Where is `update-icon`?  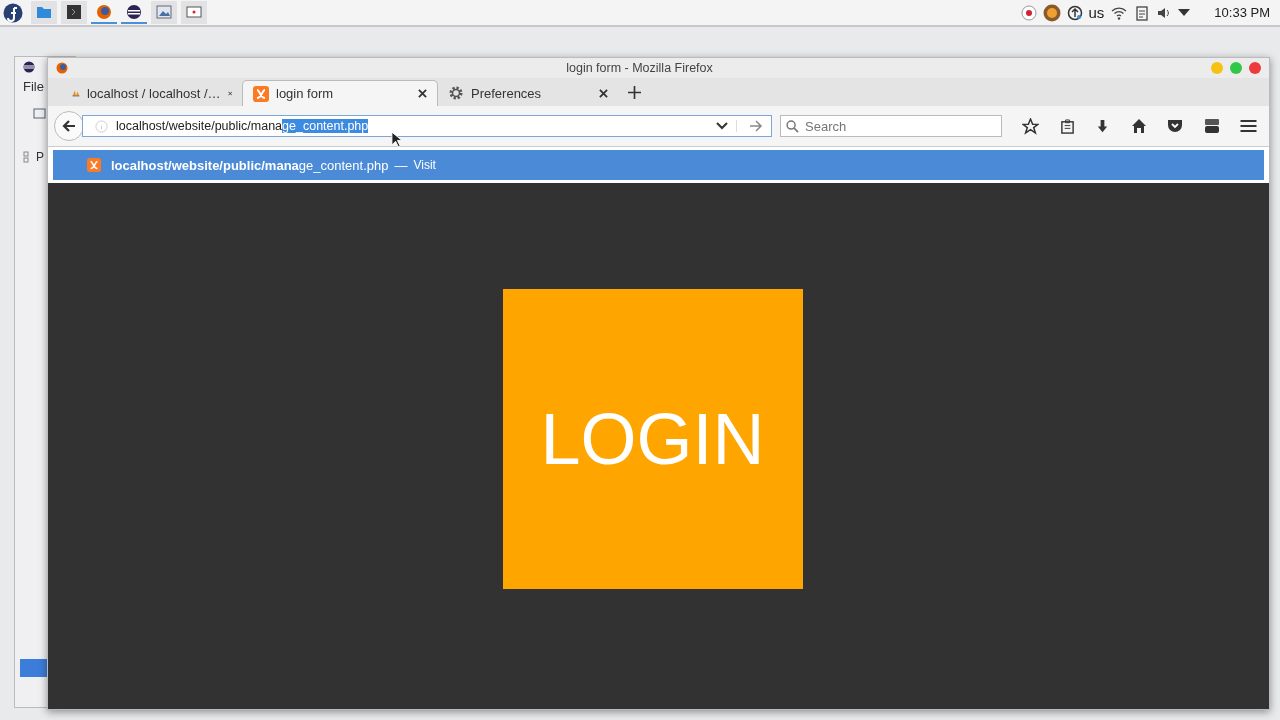
update-icon is located at coordinates (1074, 12).